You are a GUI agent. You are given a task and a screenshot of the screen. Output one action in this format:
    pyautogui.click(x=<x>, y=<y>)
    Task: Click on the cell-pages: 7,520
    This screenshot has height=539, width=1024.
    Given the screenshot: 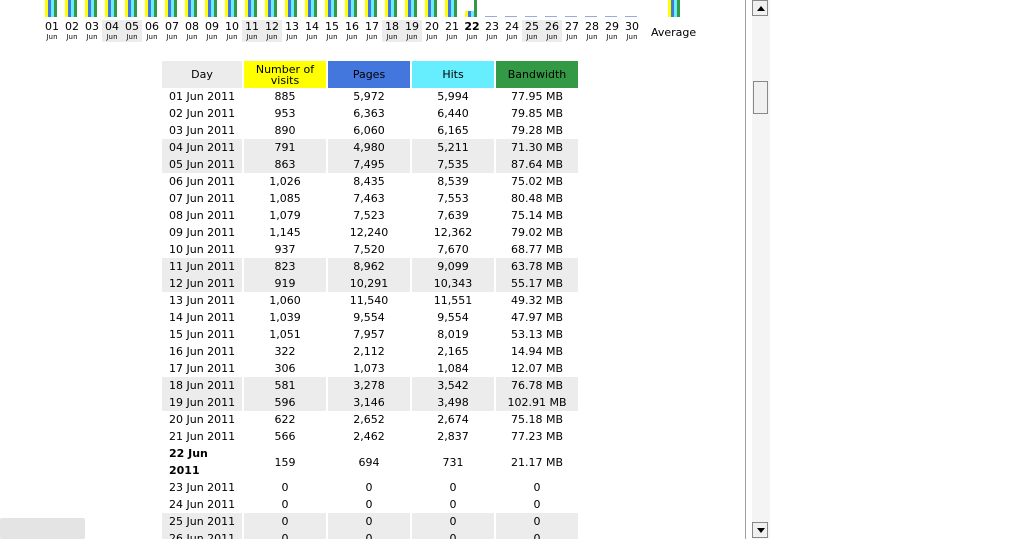 What is the action you would take?
    pyautogui.click(x=369, y=249)
    